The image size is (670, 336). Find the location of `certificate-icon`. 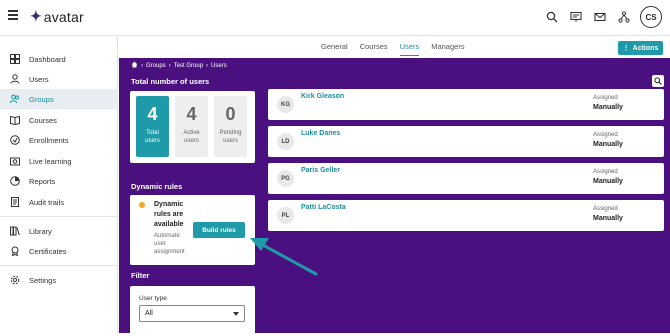

certificate-icon is located at coordinates (15, 251).